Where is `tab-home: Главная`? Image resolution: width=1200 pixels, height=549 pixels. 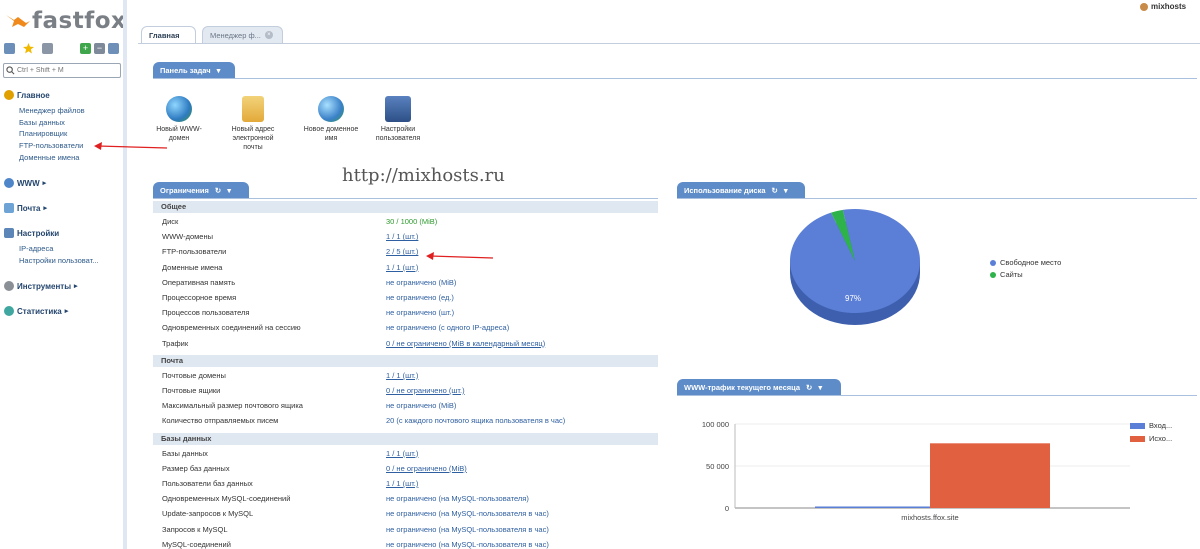 tab-home: Главная is located at coordinates (168, 34).